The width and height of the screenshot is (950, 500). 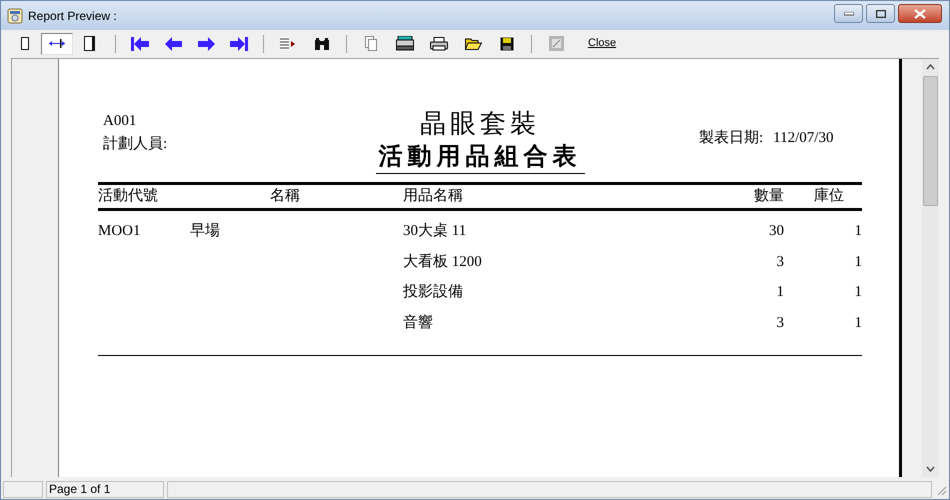 I want to click on zoom-width-button, so click(x=57, y=43).